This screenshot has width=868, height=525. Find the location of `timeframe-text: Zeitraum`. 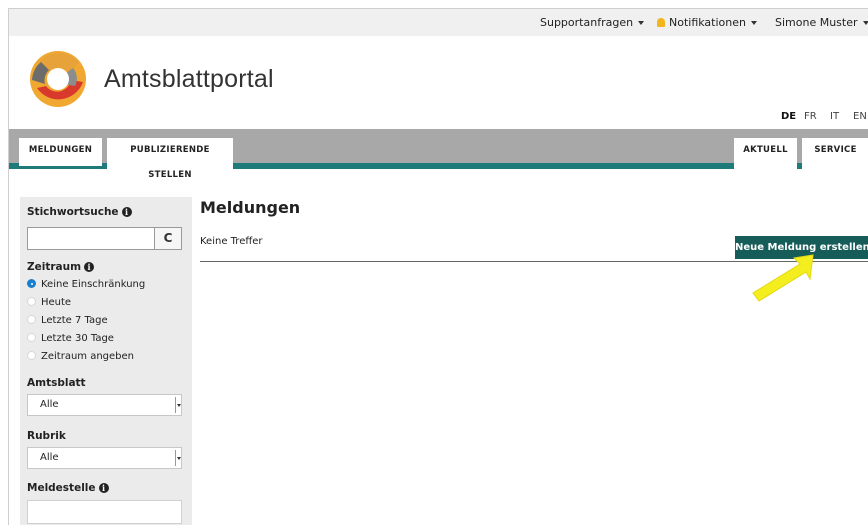

timeframe-text: Zeitraum is located at coordinates (54, 267).